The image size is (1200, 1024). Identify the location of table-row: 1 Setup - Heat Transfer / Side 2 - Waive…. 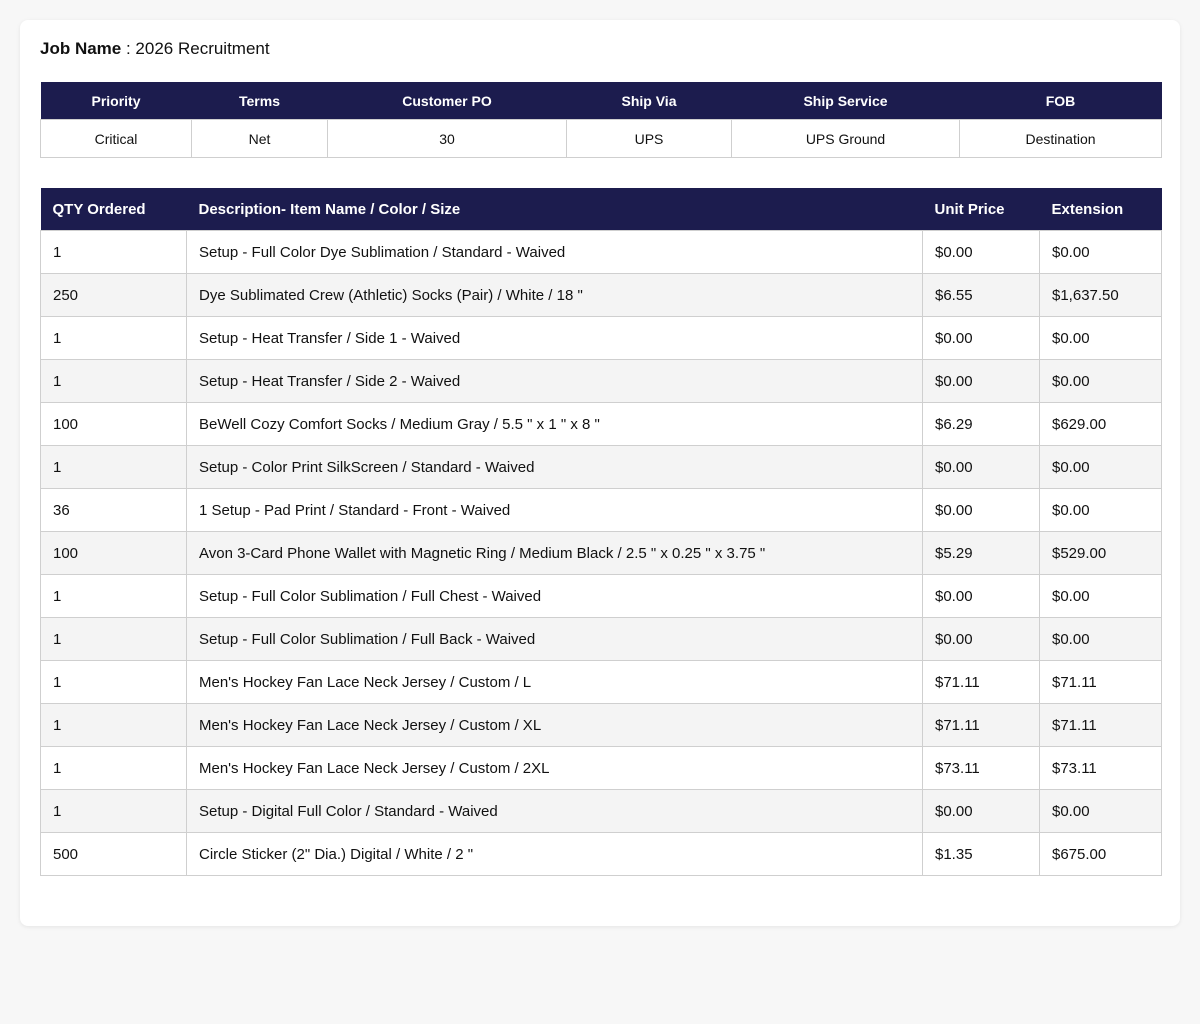
(601, 381).